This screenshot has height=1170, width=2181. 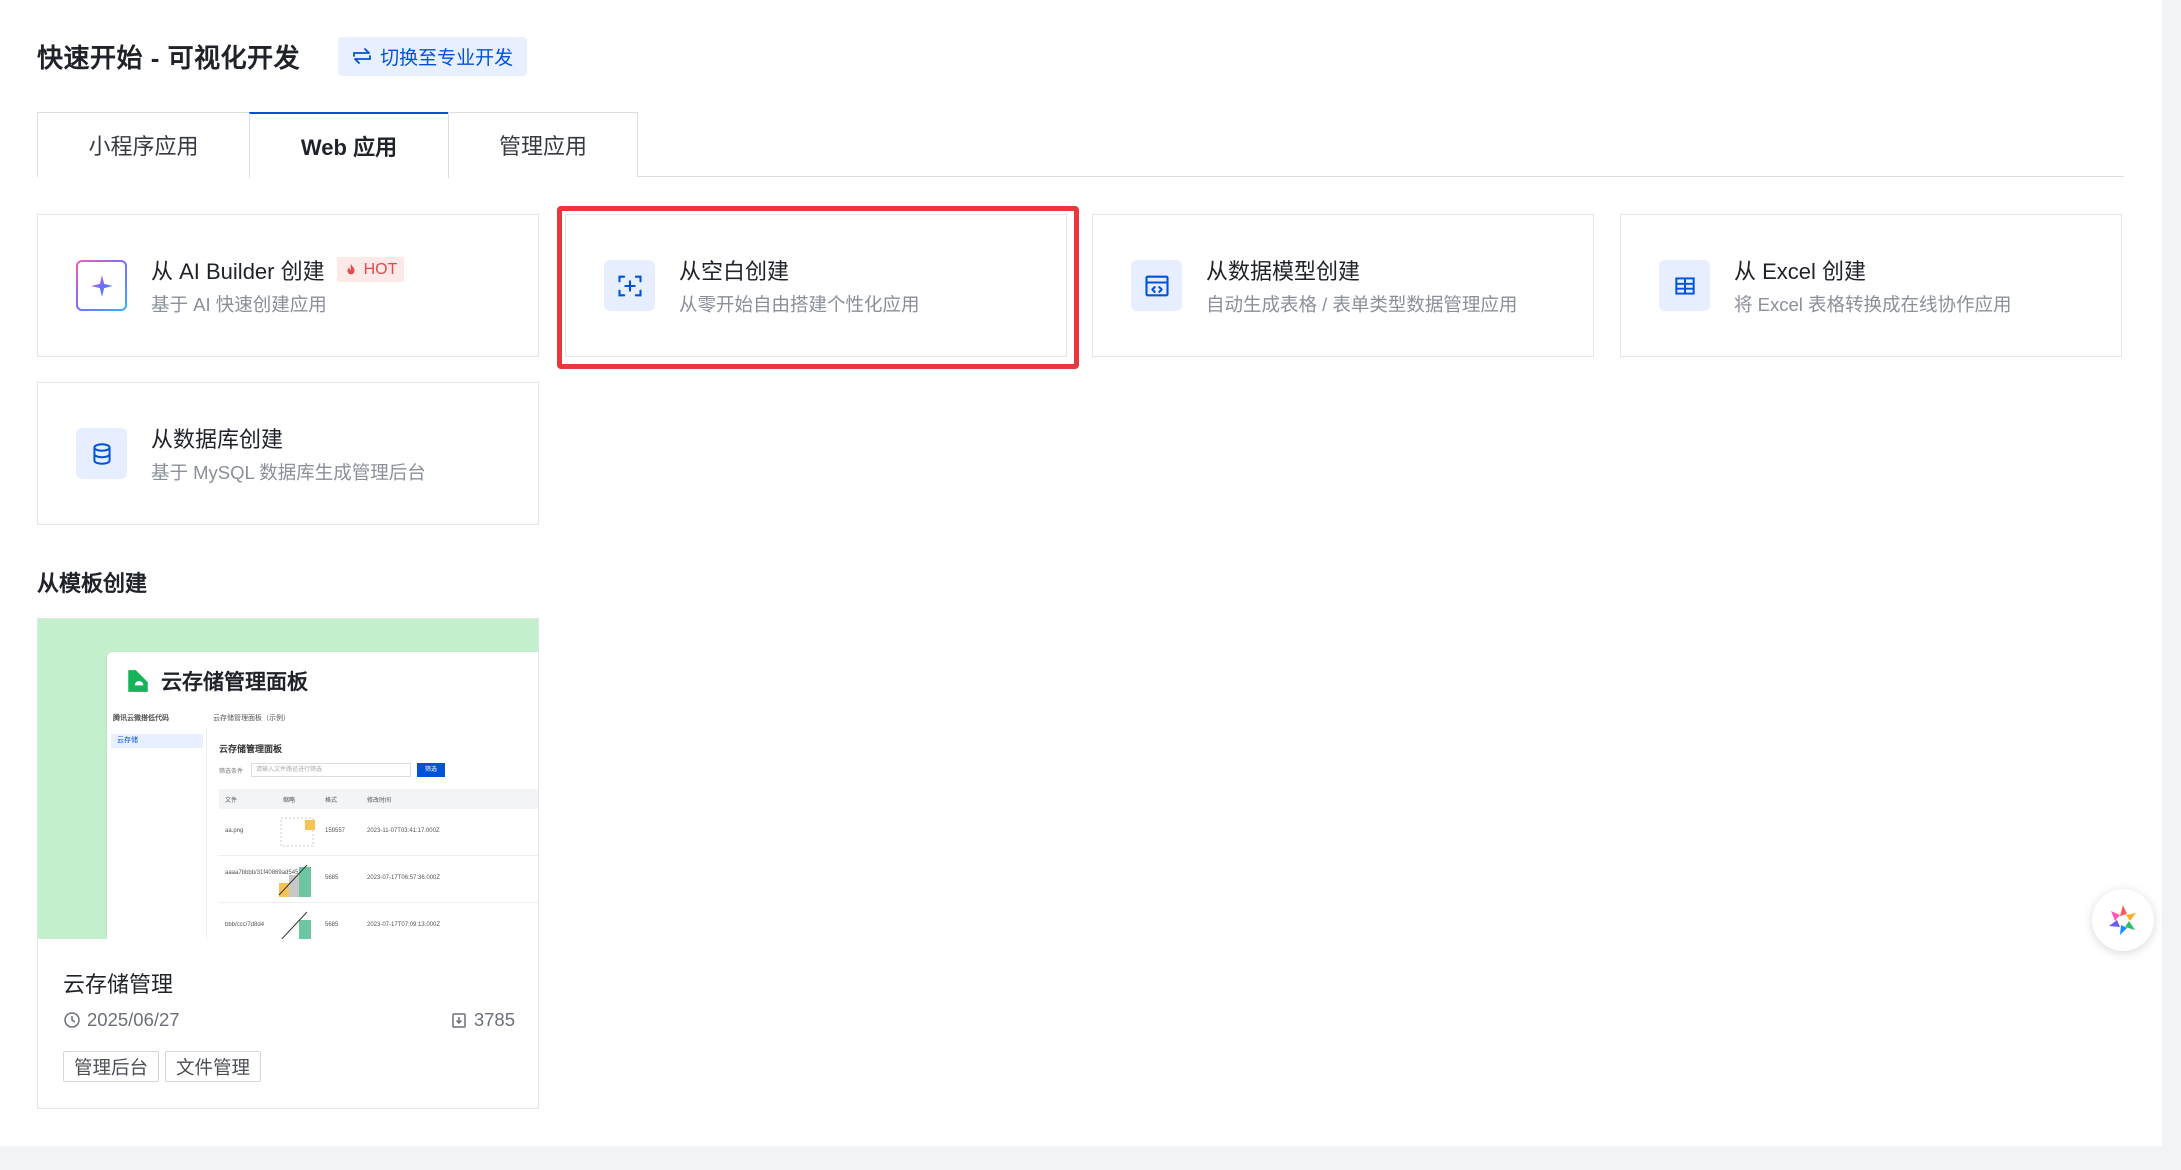 I want to click on card-desc: 基于 AI 快速创建应用, so click(x=239, y=304).